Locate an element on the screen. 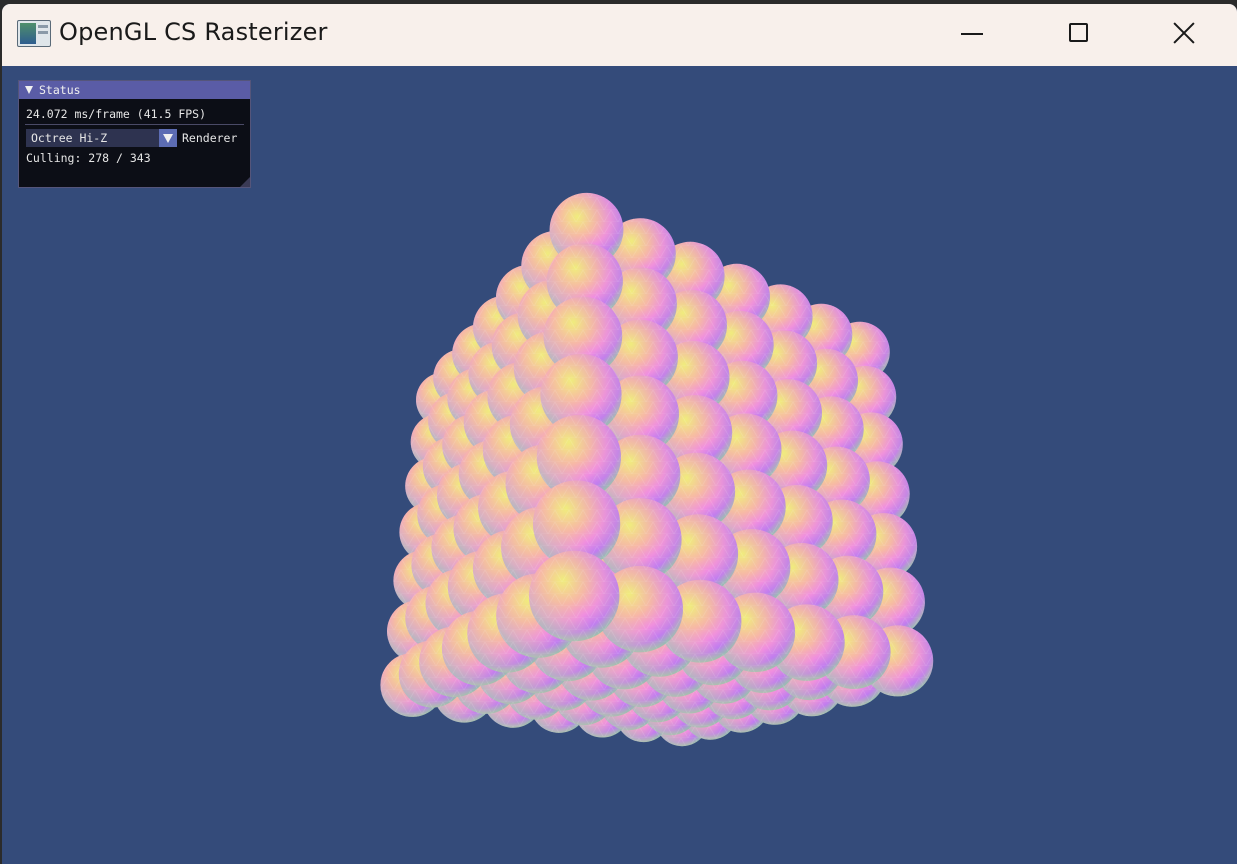  close-icon is located at coordinates (1184, 33).